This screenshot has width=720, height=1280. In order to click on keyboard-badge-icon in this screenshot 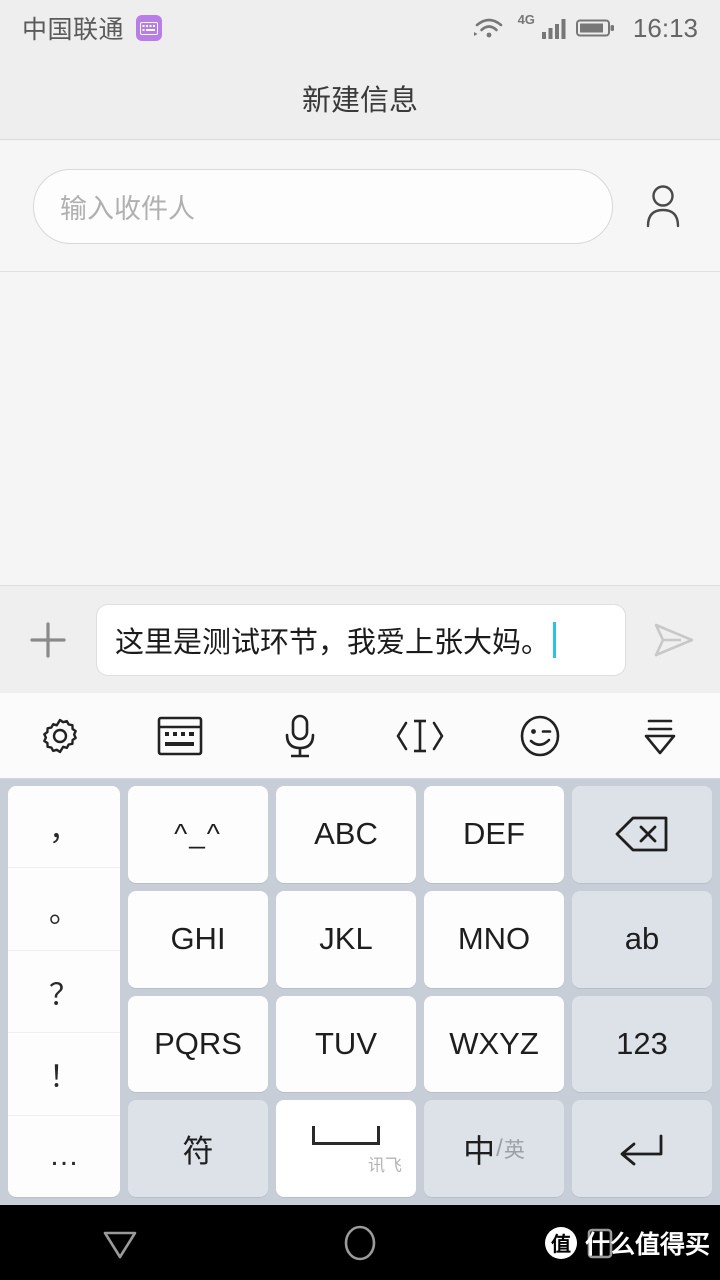, I will do `click(149, 28)`.